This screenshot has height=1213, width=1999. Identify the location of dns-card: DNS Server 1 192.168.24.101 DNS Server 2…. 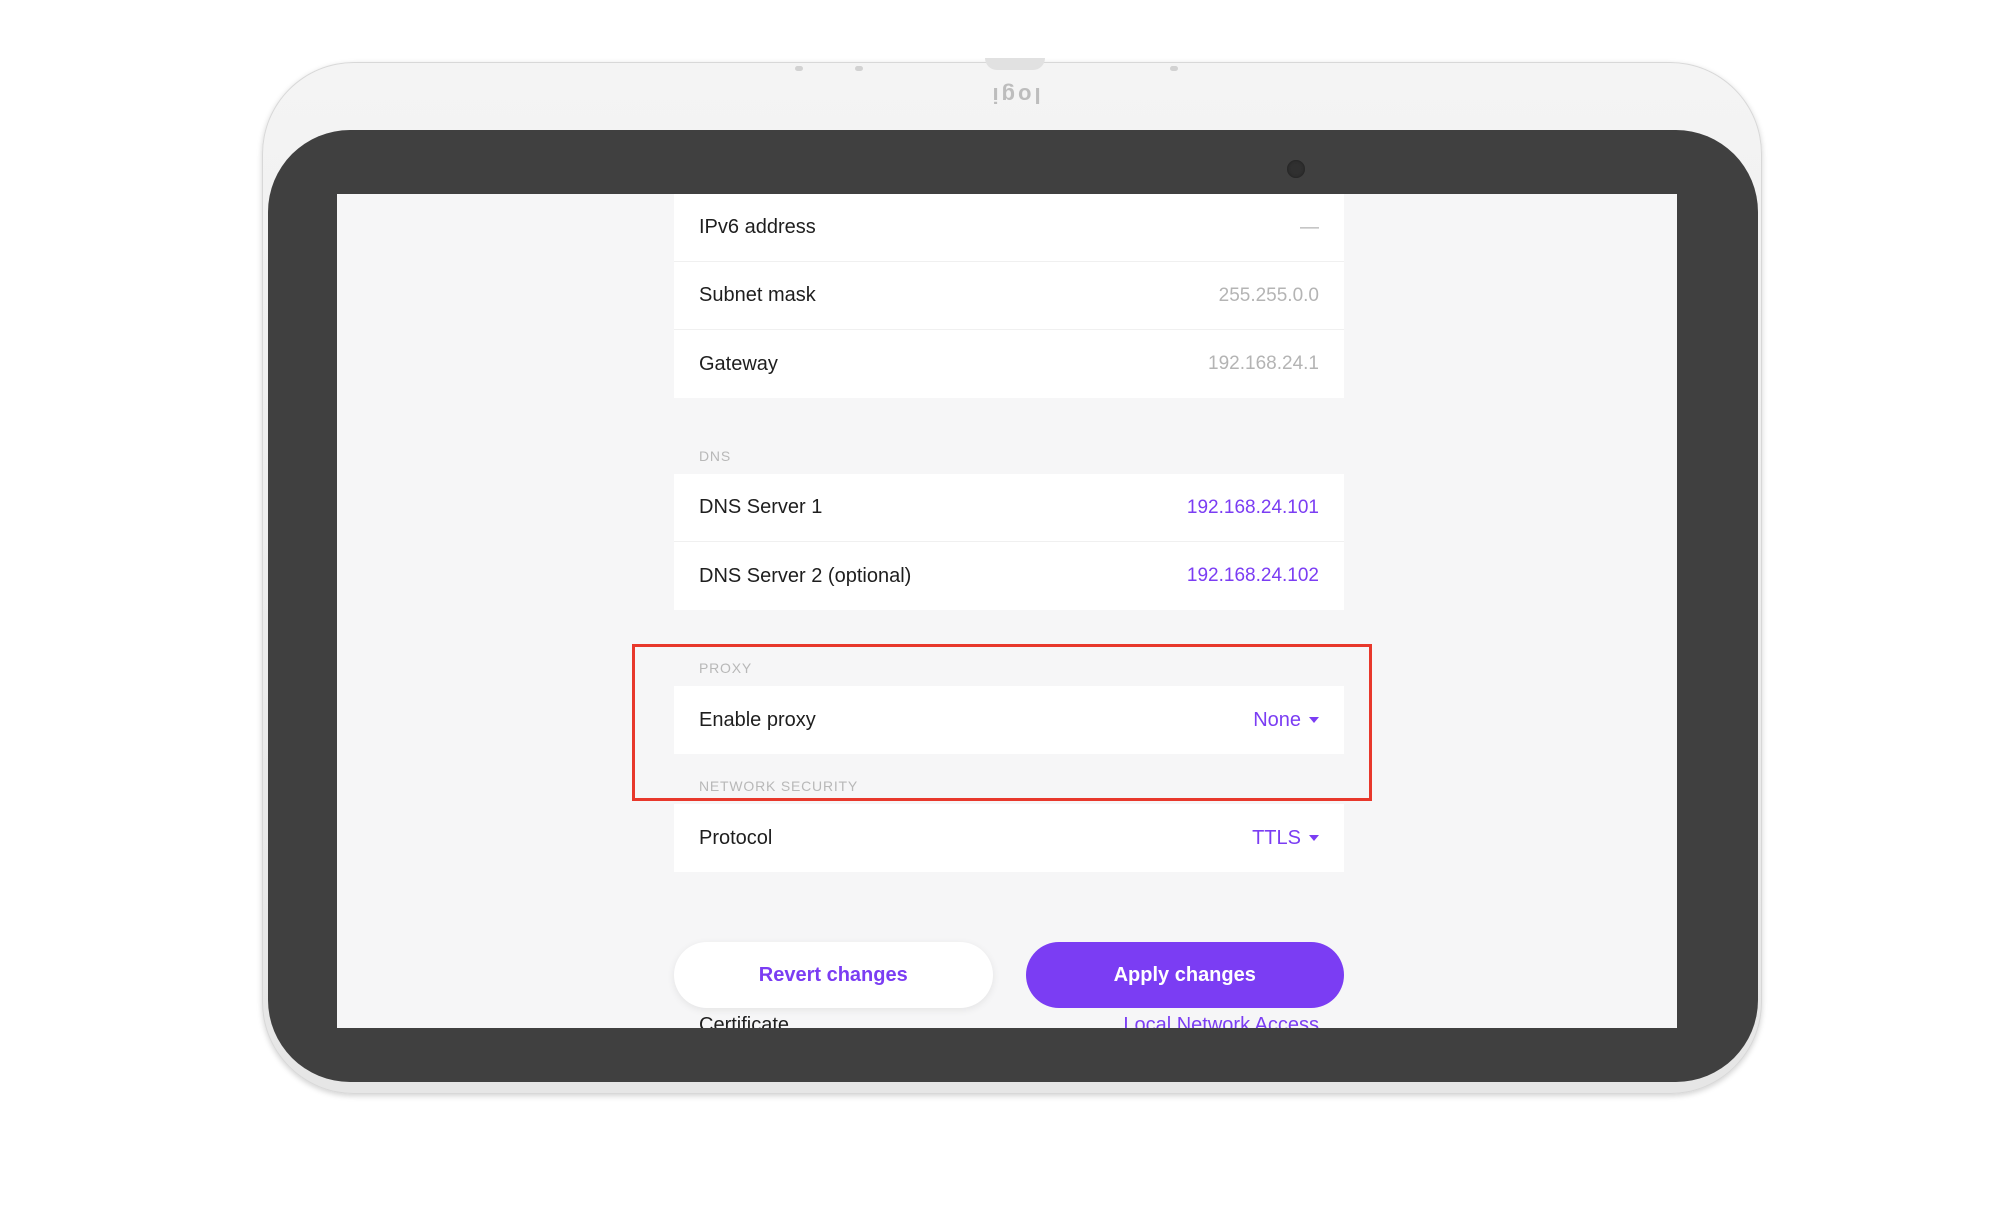
(1009, 542).